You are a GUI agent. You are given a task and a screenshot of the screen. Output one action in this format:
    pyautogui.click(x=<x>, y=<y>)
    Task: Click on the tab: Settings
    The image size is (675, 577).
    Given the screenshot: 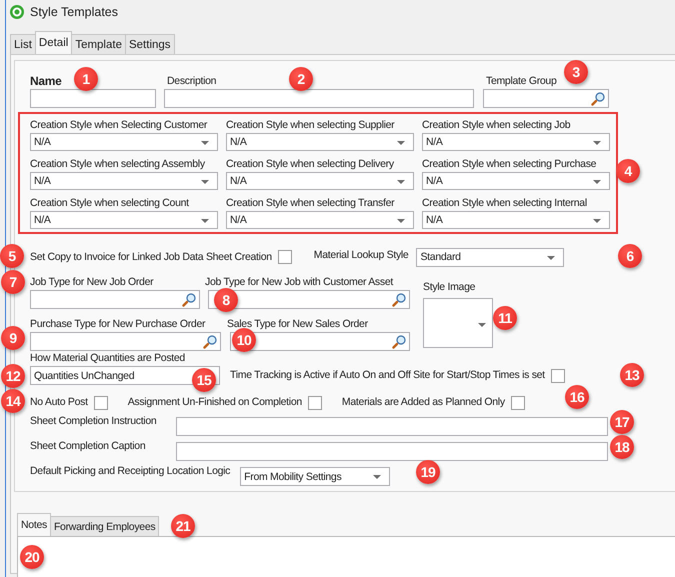 What is the action you would take?
    pyautogui.click(x=149, y=44)
    